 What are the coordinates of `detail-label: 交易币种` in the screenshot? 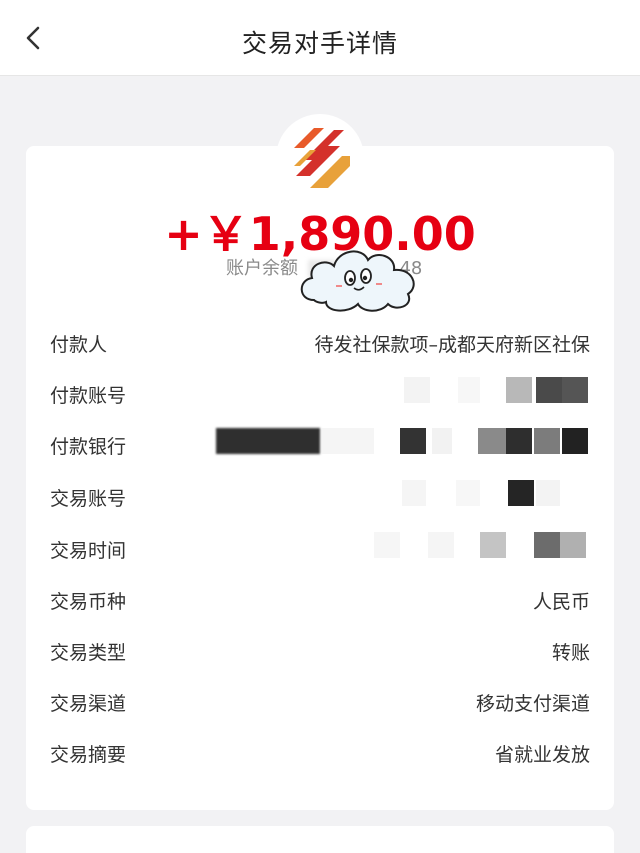 It's located at (88, 602).